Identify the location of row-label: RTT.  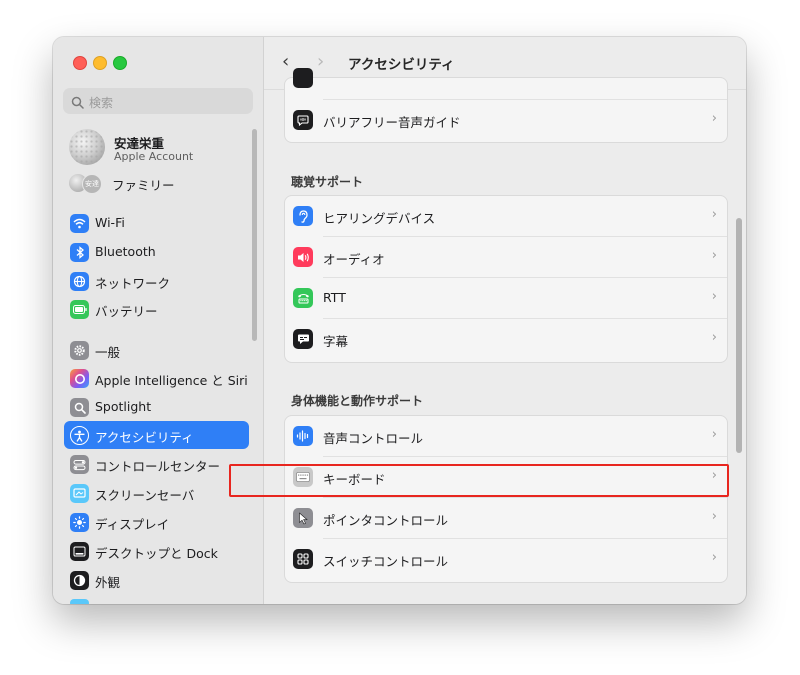
(334, 297).